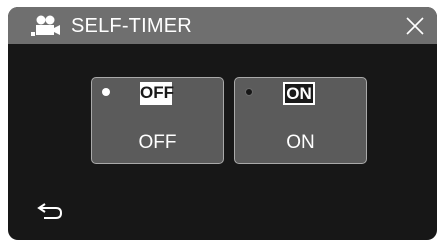  I want to click on close-icon, so click(415, 26).